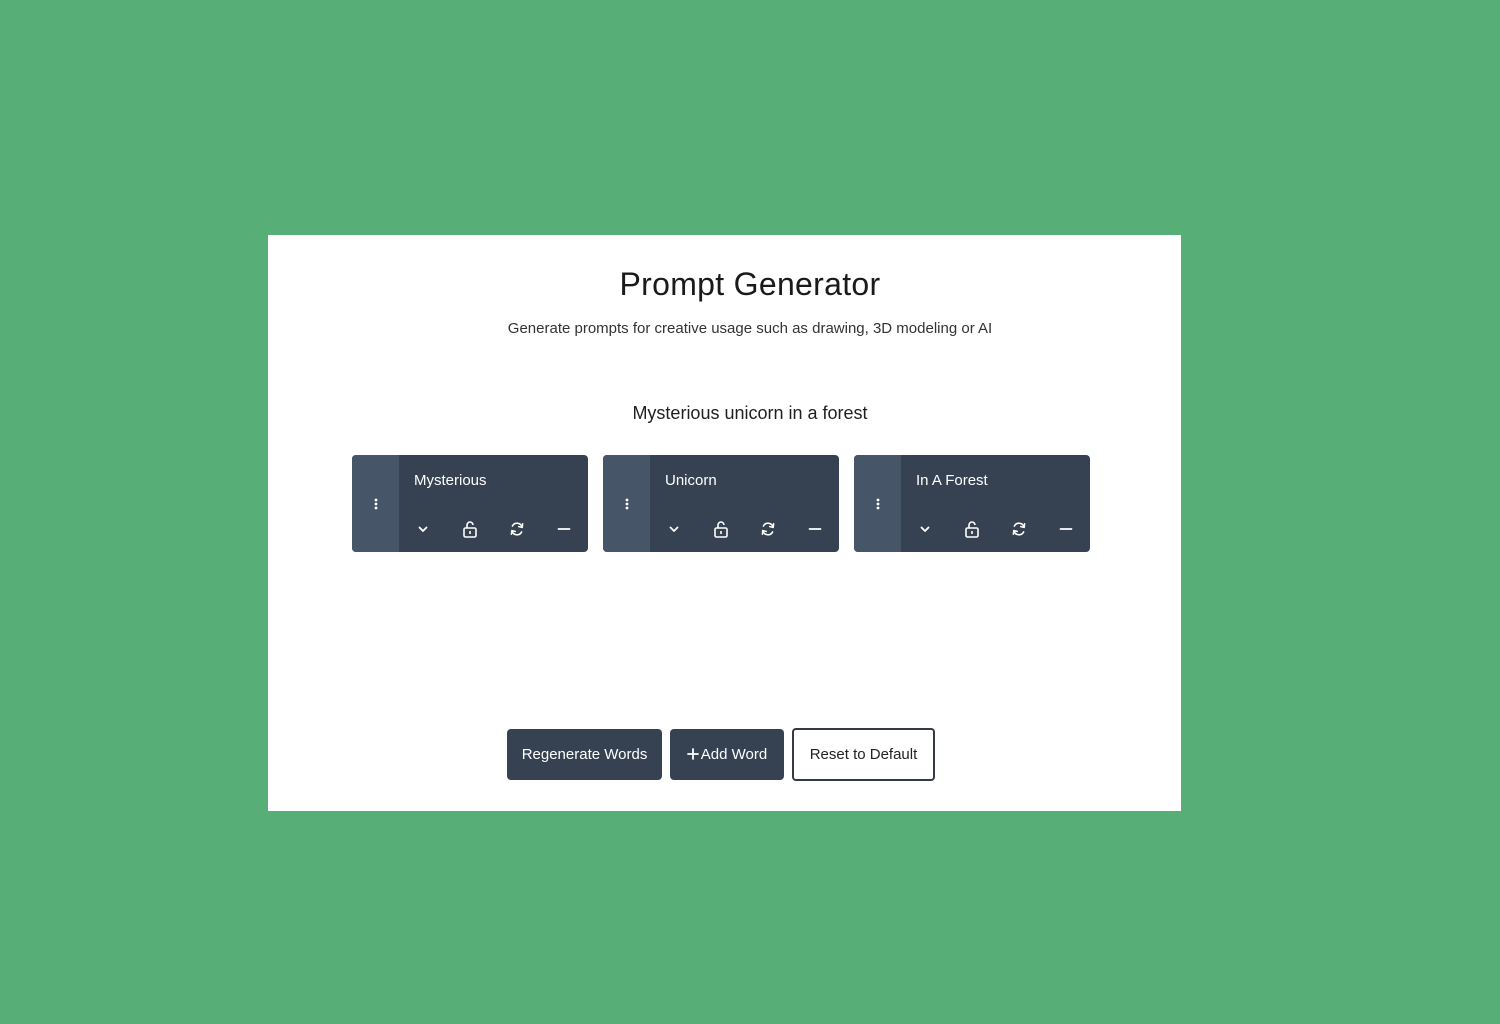  Describe the element at coordinates (691, 480) in the screenshot. I see `word-label: Unicorn` at that location.